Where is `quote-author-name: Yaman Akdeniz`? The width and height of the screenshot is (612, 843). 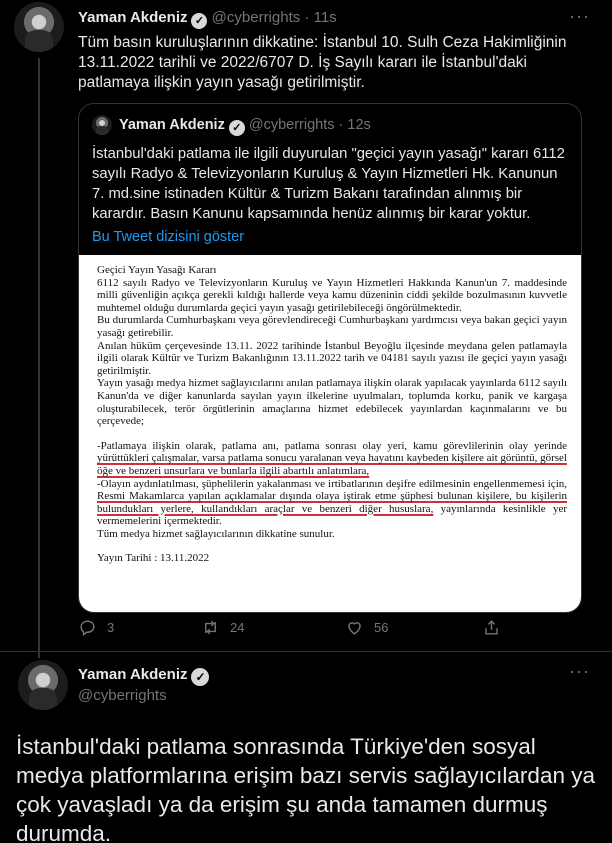
quote-author-name: Yaman Akdeniz is located at coordinates (172, 125).